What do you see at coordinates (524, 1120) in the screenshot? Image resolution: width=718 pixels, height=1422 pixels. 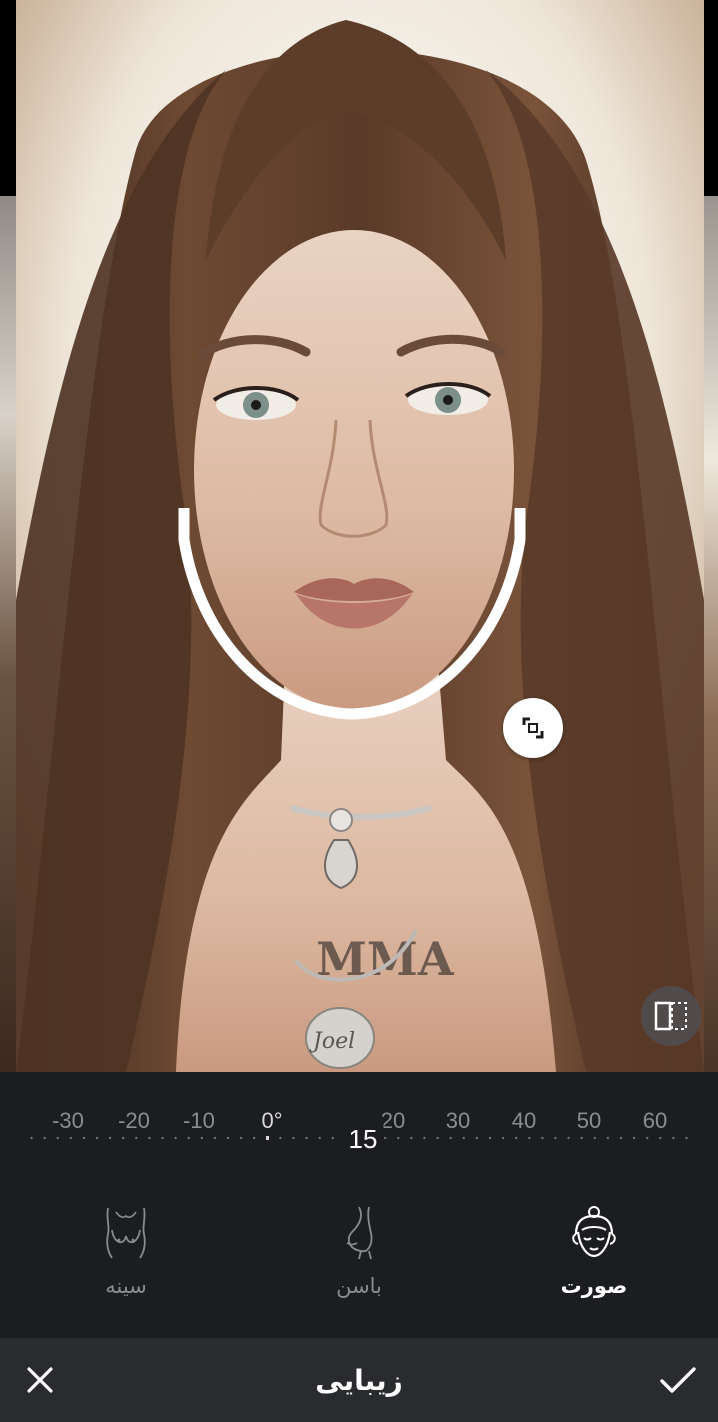 I see `tick-label: 40` at bounding box center [524, 1120].